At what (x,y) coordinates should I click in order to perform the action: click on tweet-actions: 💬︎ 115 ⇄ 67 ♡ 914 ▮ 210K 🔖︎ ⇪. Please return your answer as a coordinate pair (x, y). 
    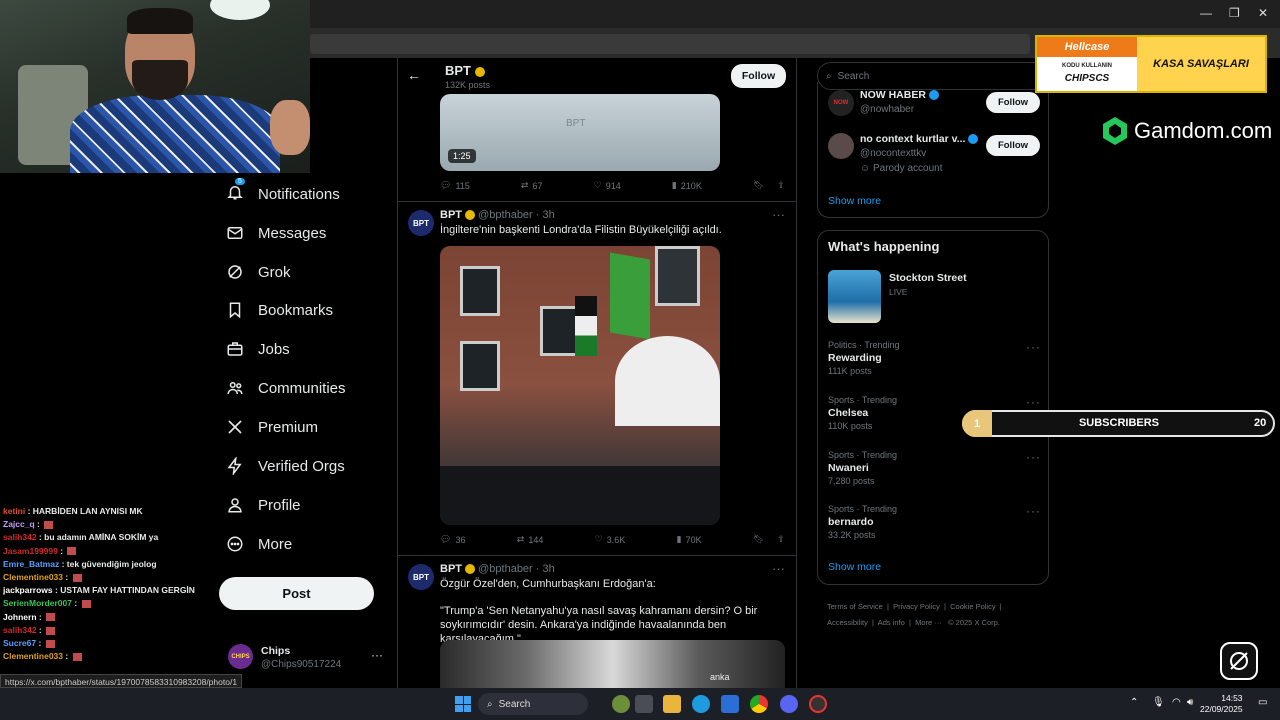
    Looking at the image, I should click on (612, 185).